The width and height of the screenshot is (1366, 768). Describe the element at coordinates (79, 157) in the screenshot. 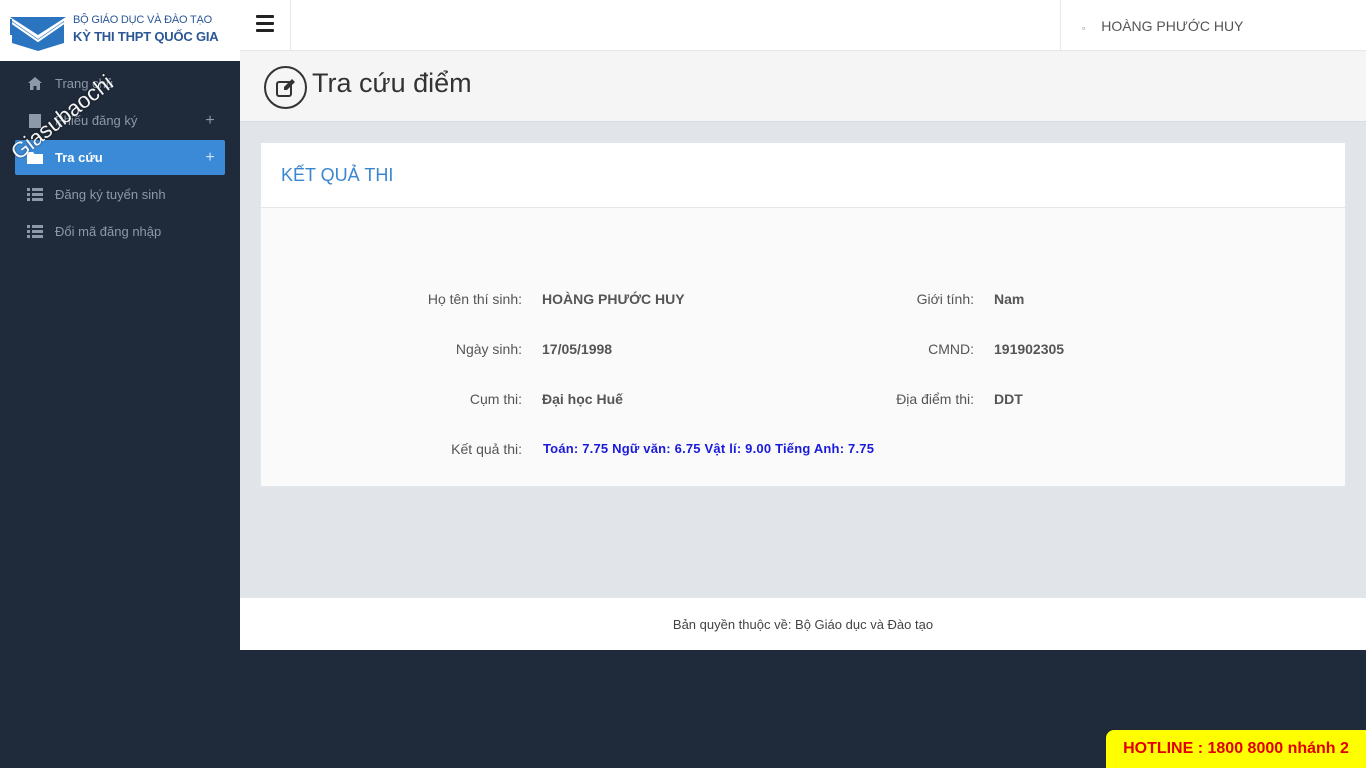

I see `sidebar-item-label: Tra cứu` at that location.